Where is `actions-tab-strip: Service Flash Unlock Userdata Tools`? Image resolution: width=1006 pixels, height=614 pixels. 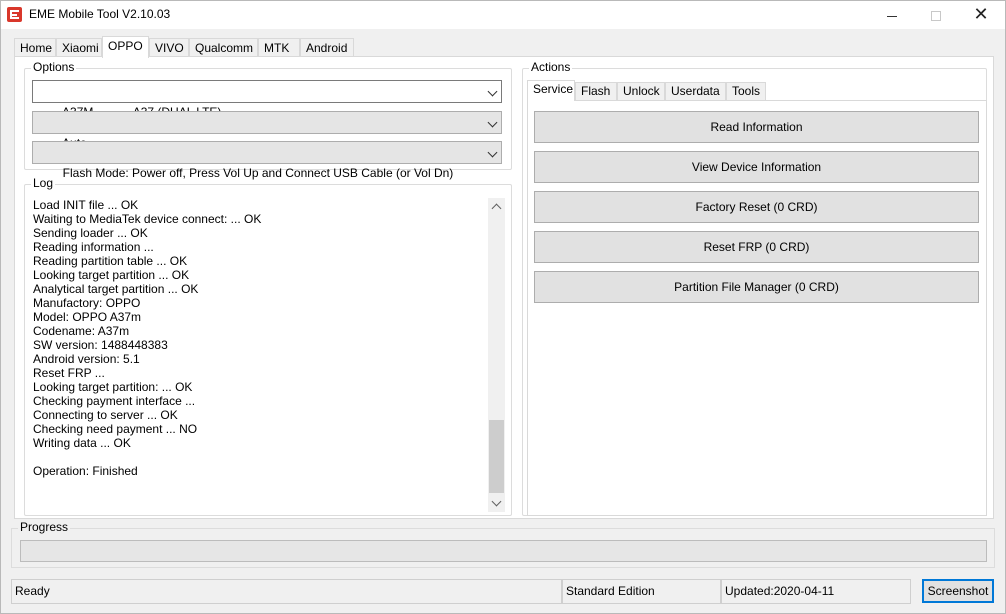
actions-tab-strip: Service Flash Unlock Userdata Tools is located at coordinates (757, 90).